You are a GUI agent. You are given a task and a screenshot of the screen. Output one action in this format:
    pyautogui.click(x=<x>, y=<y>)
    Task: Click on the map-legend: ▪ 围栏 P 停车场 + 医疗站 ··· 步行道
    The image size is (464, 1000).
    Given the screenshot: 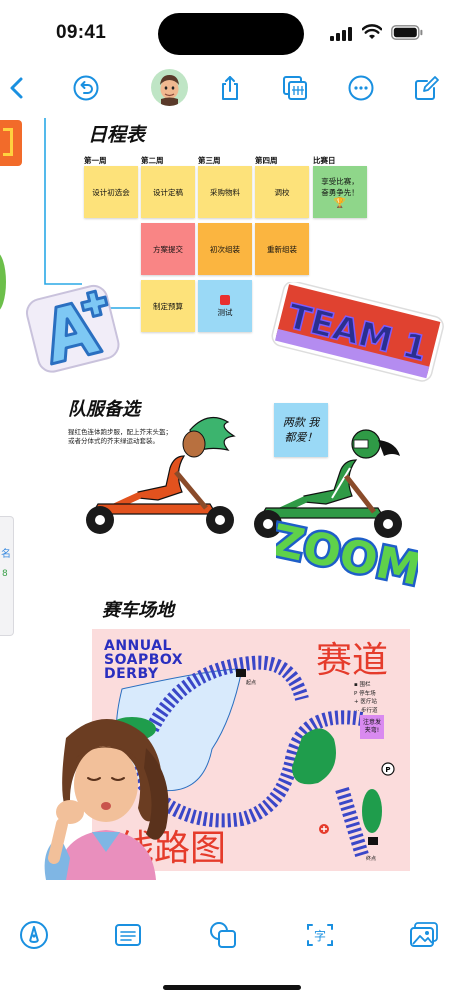 What is the action you would take?
    pyautogui.click(x=366, y=698)
    